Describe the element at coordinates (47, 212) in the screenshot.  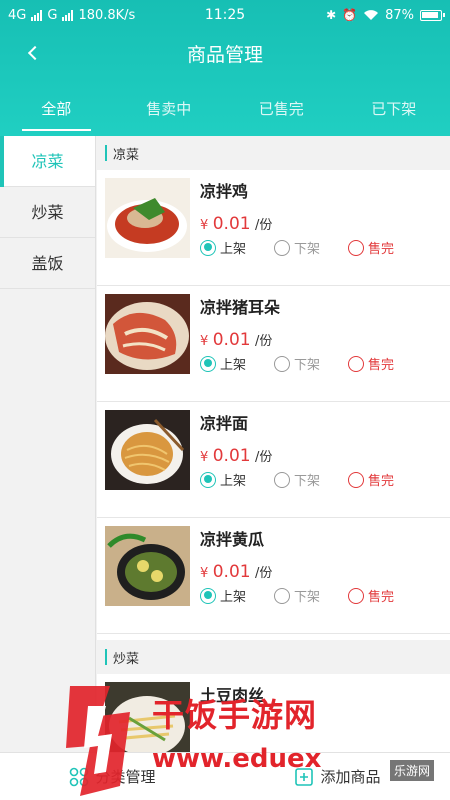
I see `sidebar-item-stir-fry: 炒菜` at that location.